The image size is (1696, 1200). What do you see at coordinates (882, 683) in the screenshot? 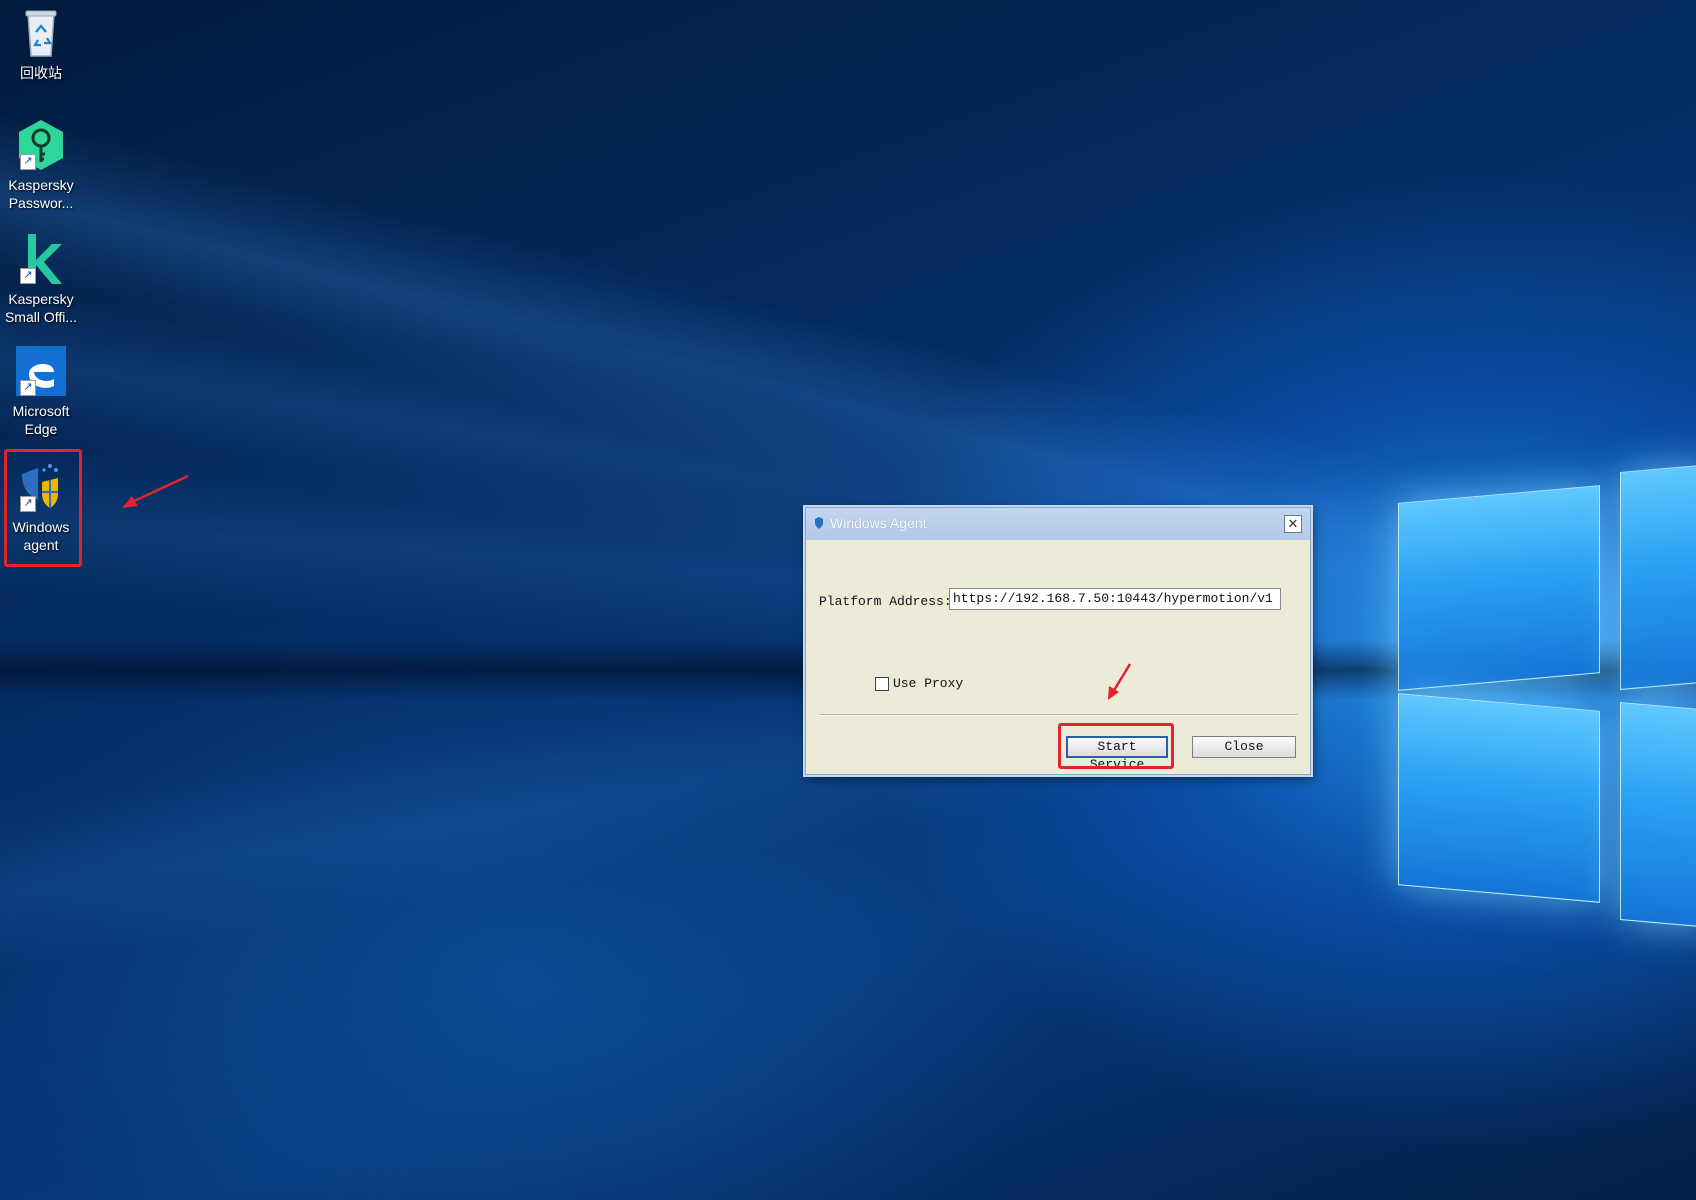
I see `use-proxy-checkbox` at bounding box center [882, 683].